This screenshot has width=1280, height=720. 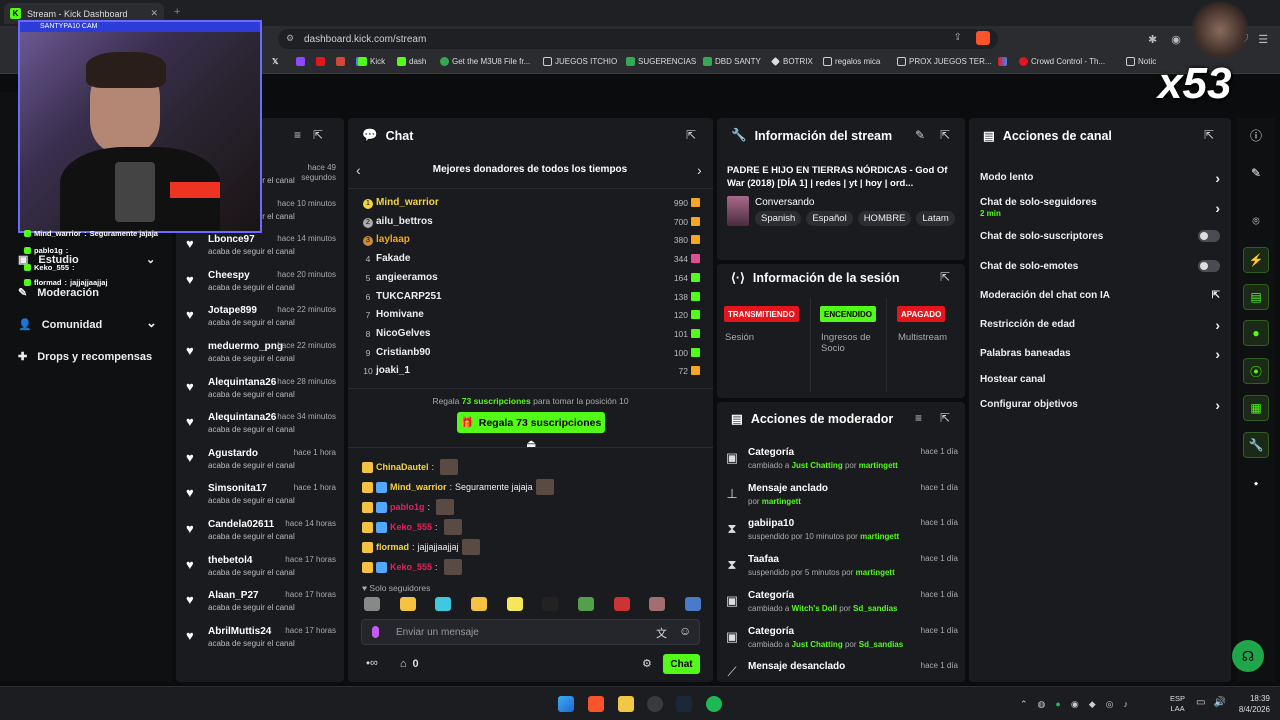 I want to click on wrench-icon: 🔧, so click(x=1256, y=445).